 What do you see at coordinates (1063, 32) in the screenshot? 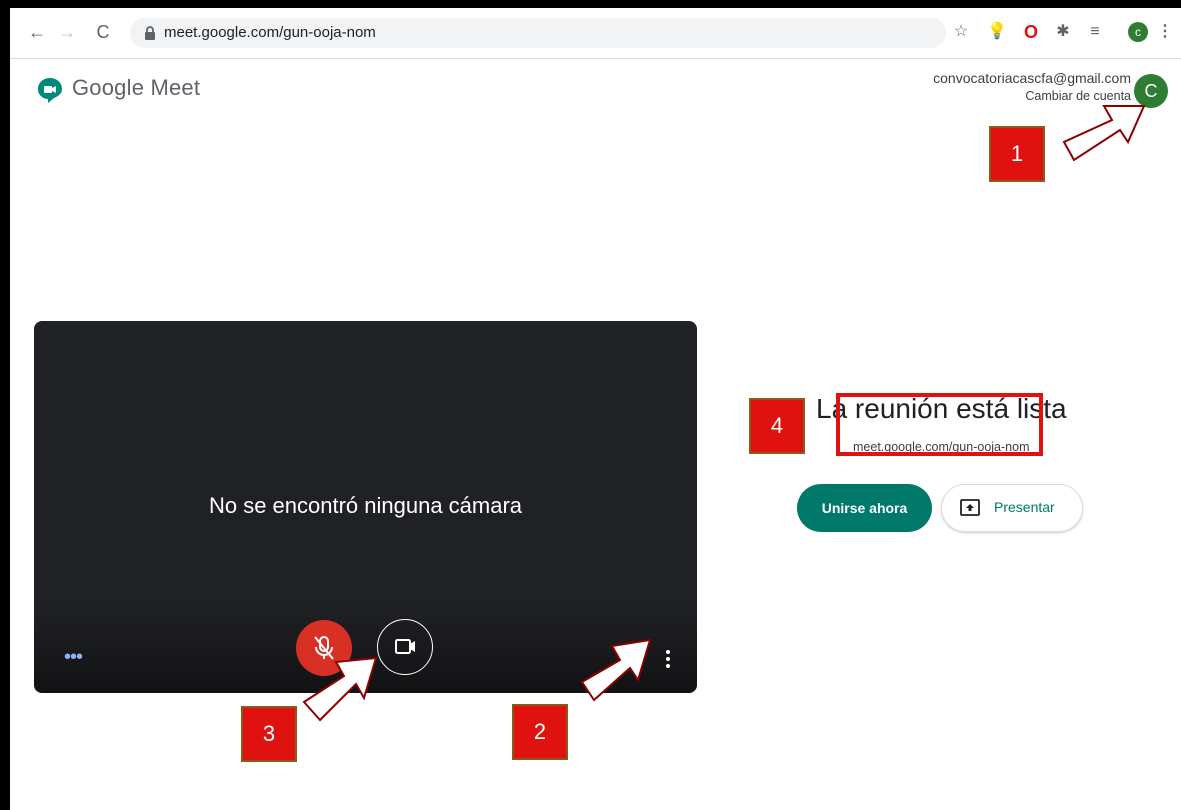
I see `extensions-puzzle-icon: ✱` at bounding box center [1063, 32].